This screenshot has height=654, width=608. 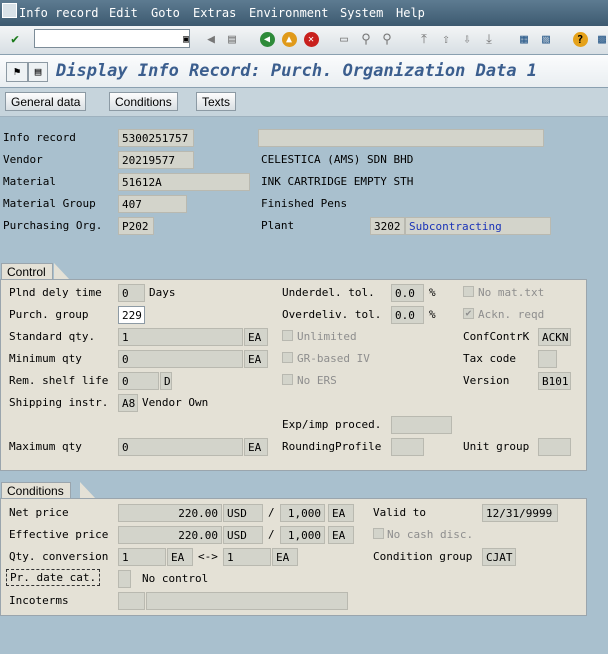 What do you see at coordinates (520, 513) in the screenshot?
I see `valid-to-field: 12/31/9999` at bounding box center [520, 513].